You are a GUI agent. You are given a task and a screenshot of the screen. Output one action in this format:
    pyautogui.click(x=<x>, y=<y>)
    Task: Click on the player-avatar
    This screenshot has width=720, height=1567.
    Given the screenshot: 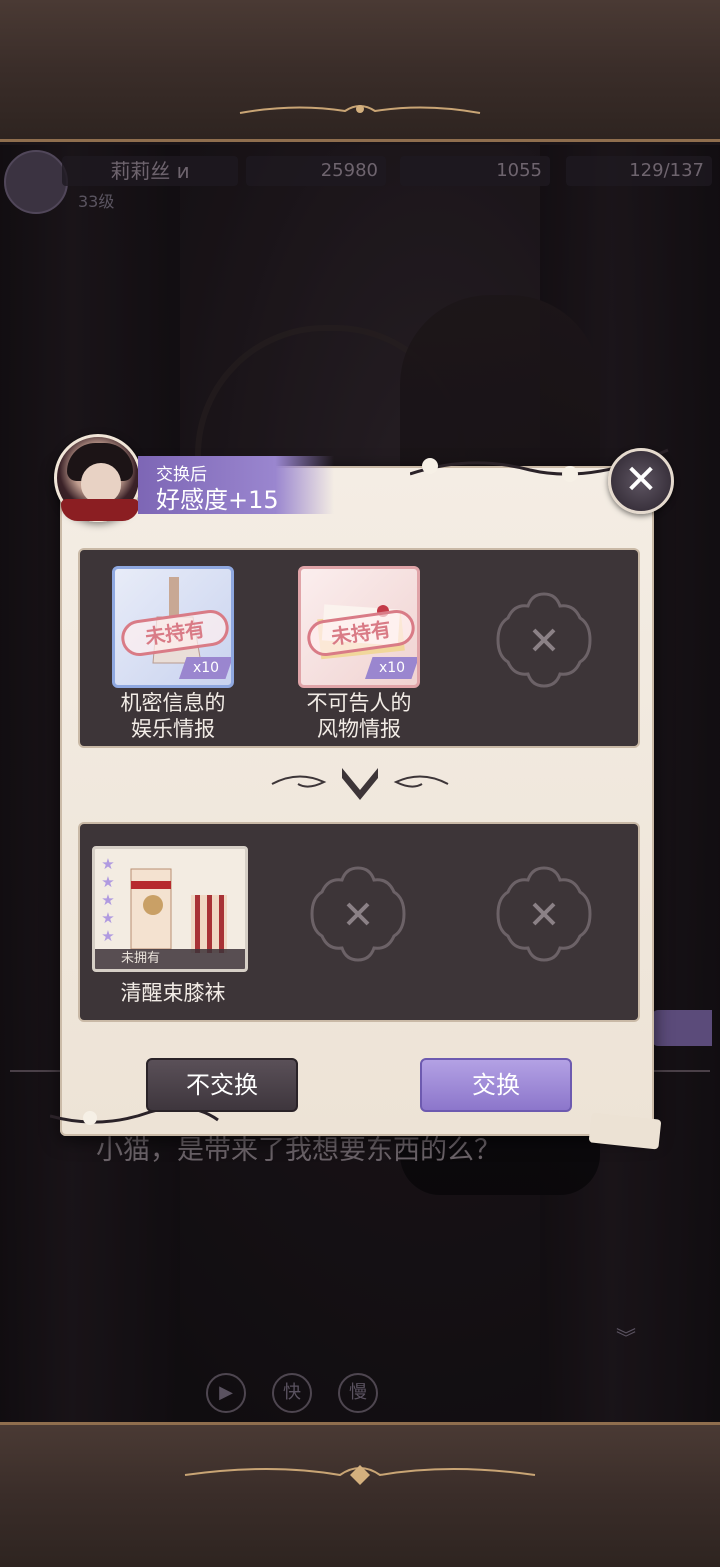 What is the action you would take?
    pyautogui.click(x=36, y=182)
    